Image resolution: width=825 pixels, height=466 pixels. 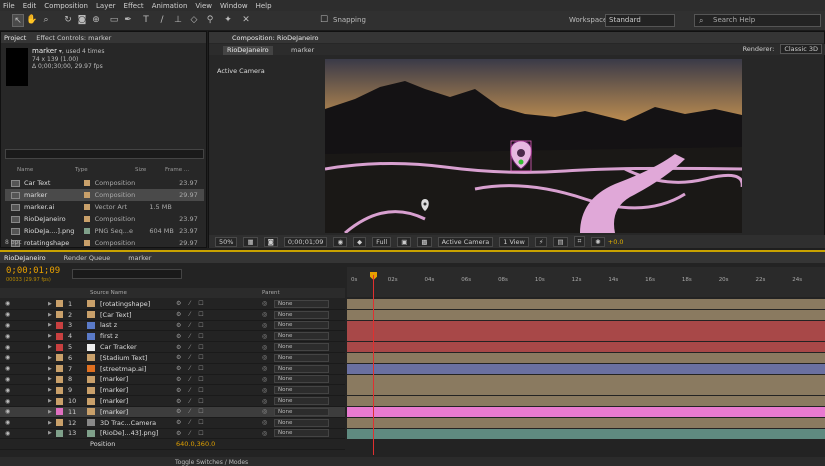 I want to click on renderer-value: Classic 3D, so click(x=801, y=49).